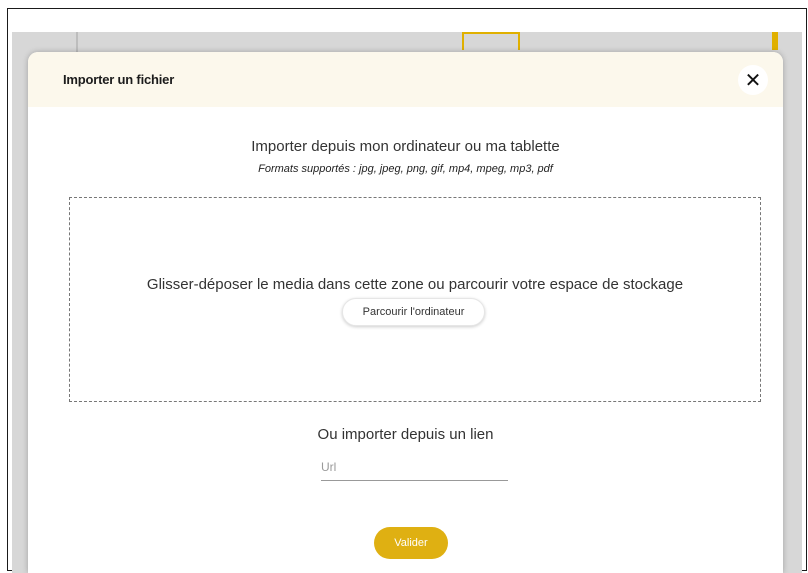 The width and height of the screenshot is (808, 573). Describe the element at coordinates (414, 467) in the screenshot. I see `url-input` at that location.